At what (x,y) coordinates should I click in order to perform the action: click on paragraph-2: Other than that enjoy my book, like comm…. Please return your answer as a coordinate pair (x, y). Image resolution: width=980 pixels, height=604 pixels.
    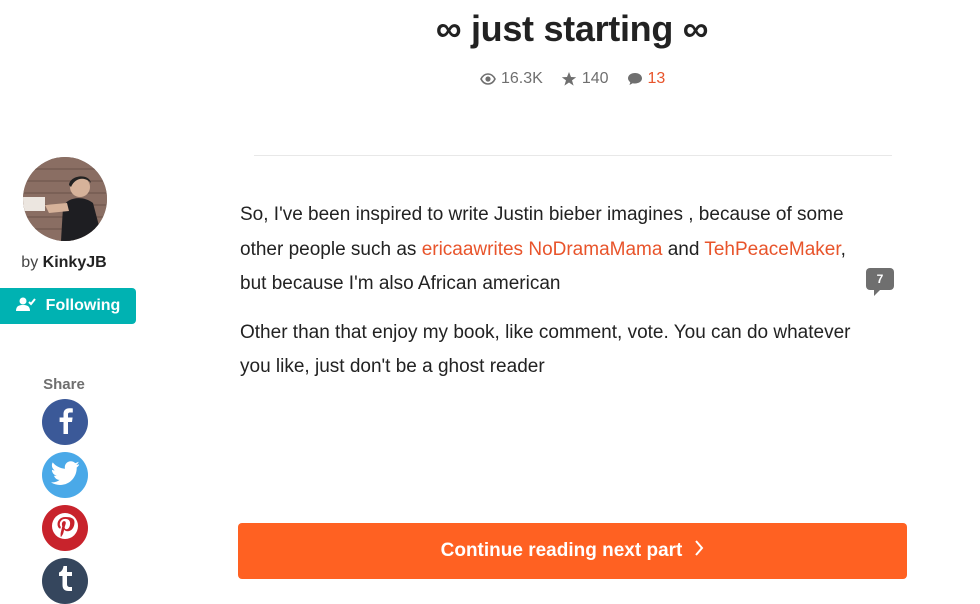
    Looking at the image, I should click on (545, 349).